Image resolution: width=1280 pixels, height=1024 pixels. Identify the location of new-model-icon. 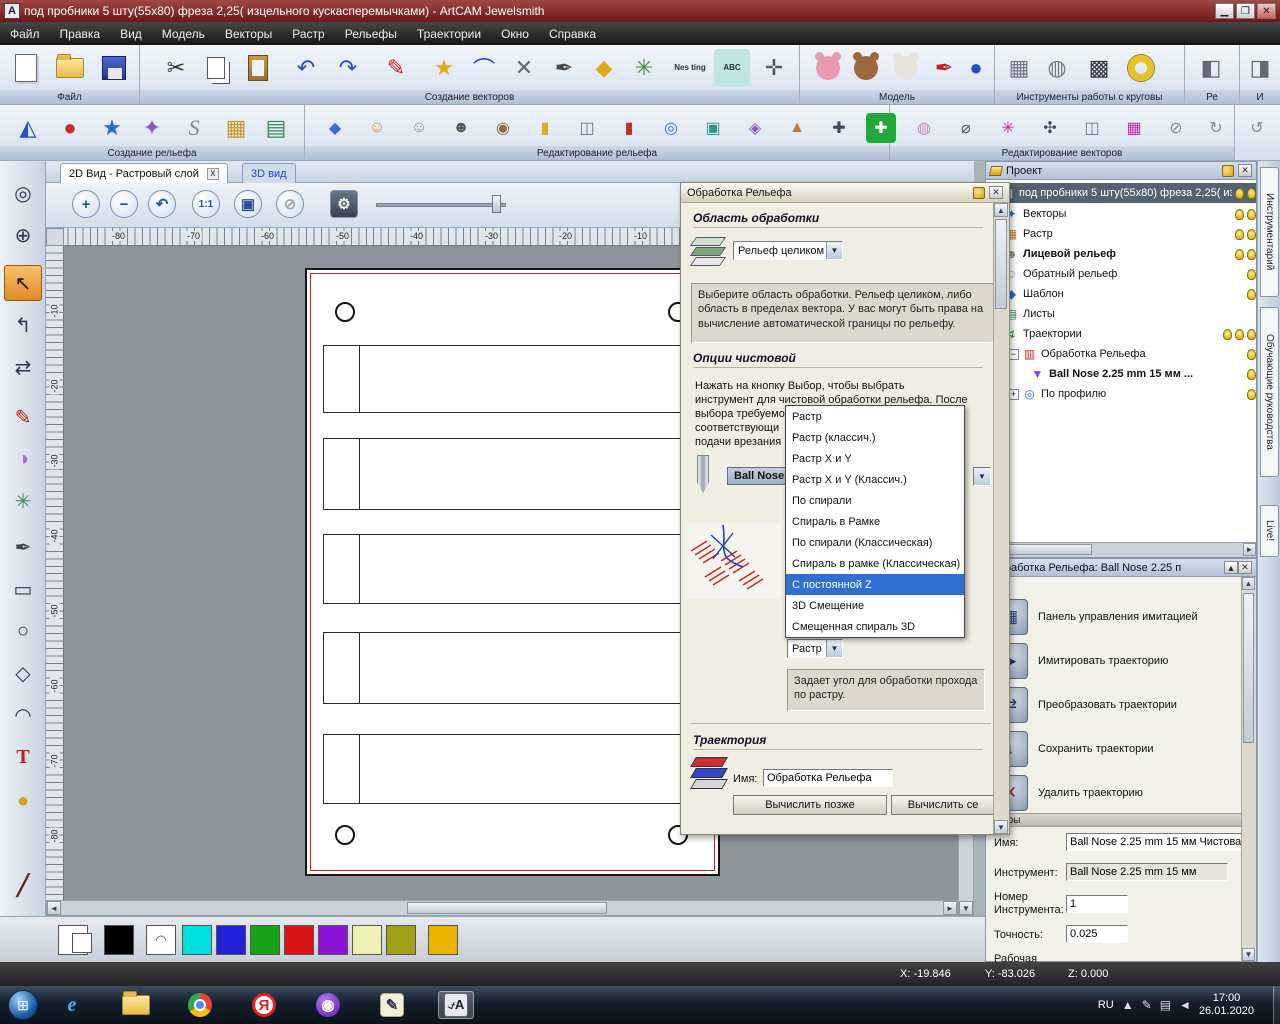
(26, 68).